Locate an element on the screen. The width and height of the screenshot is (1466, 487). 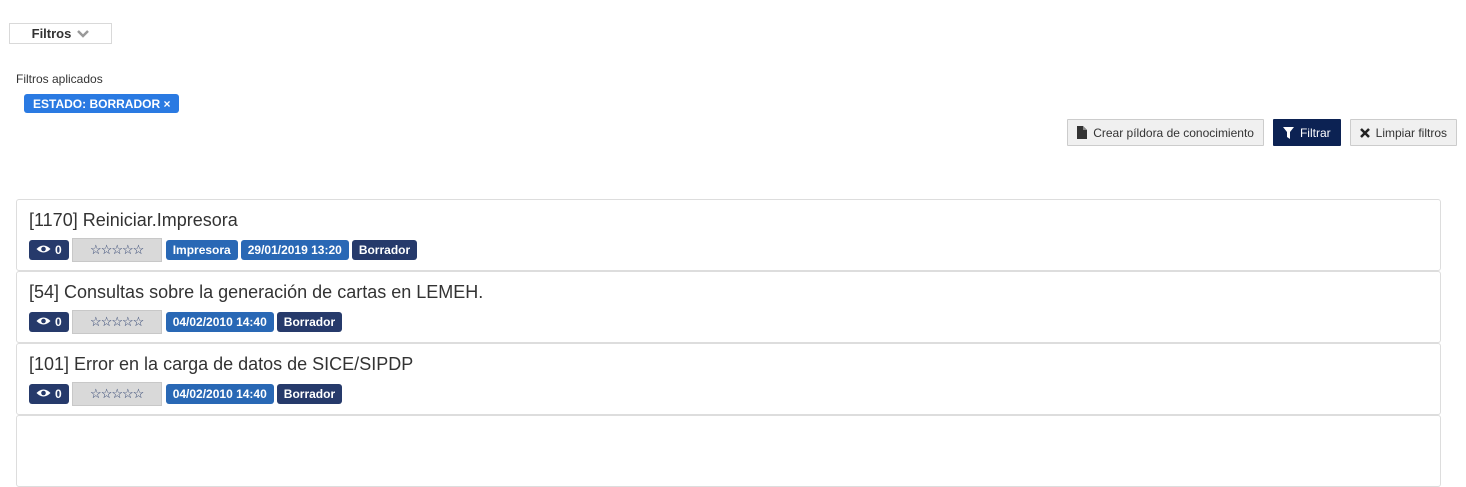
funnel-icon is located at coordinates (1288, 132).